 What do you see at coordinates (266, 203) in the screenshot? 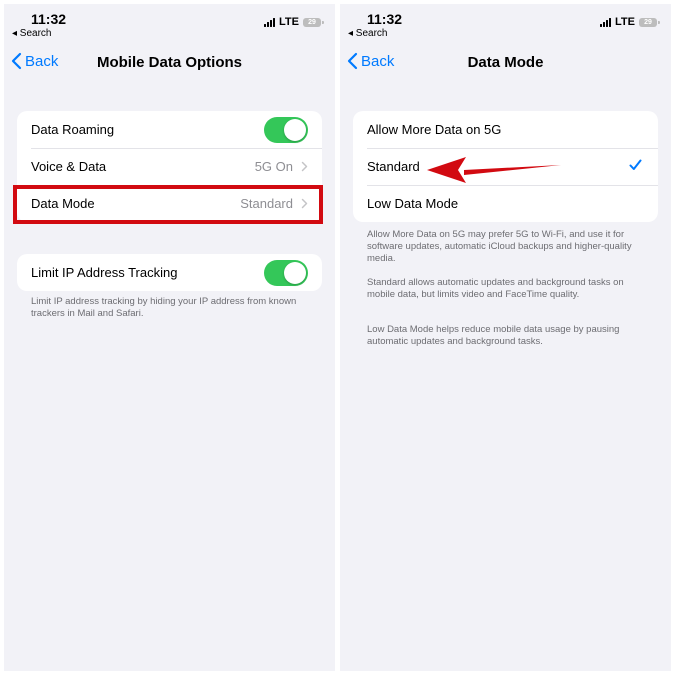
I see `row-value: Standard` at bounding box center [266, 203].